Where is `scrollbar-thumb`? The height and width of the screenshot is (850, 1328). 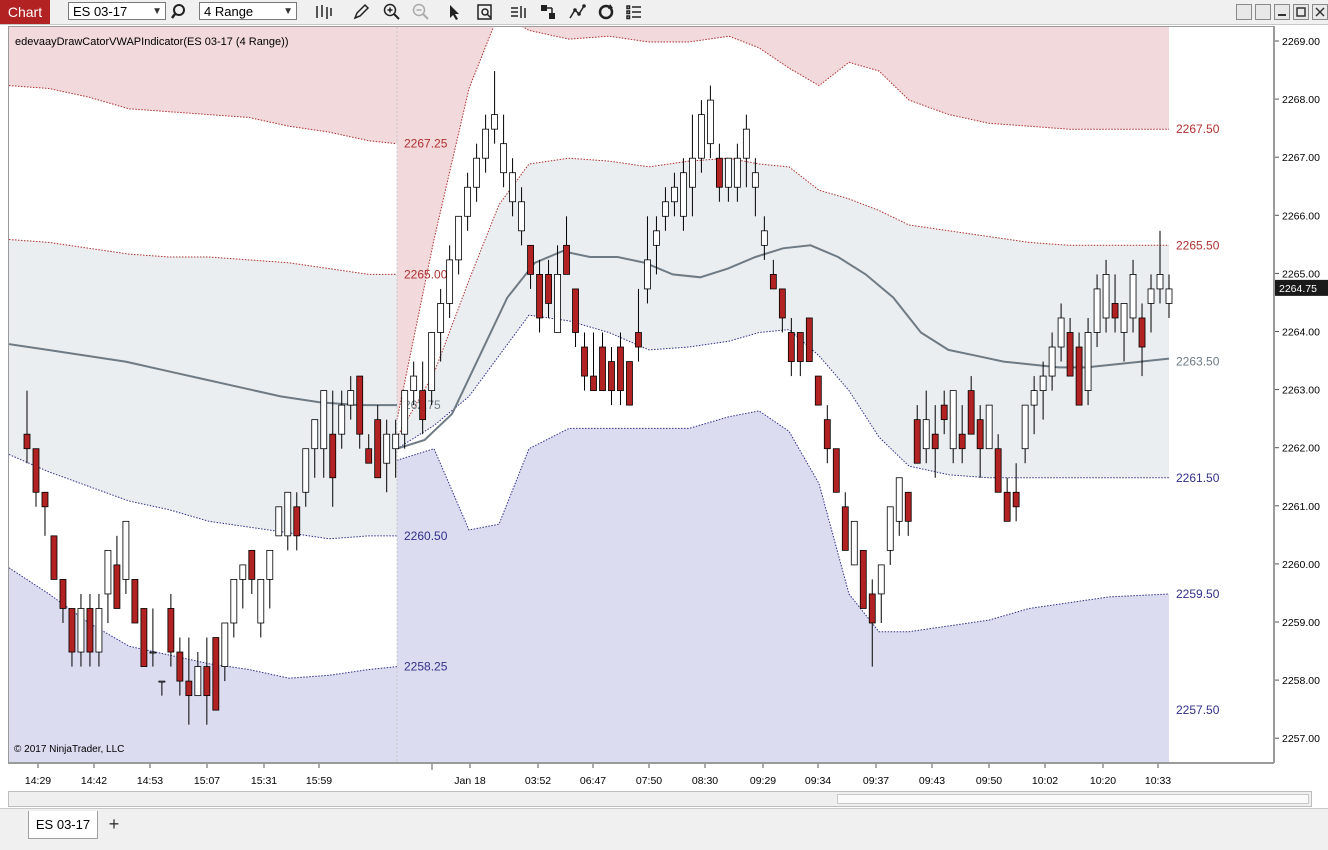 scrollbar-thumb is located at coordinates (1073, 799).